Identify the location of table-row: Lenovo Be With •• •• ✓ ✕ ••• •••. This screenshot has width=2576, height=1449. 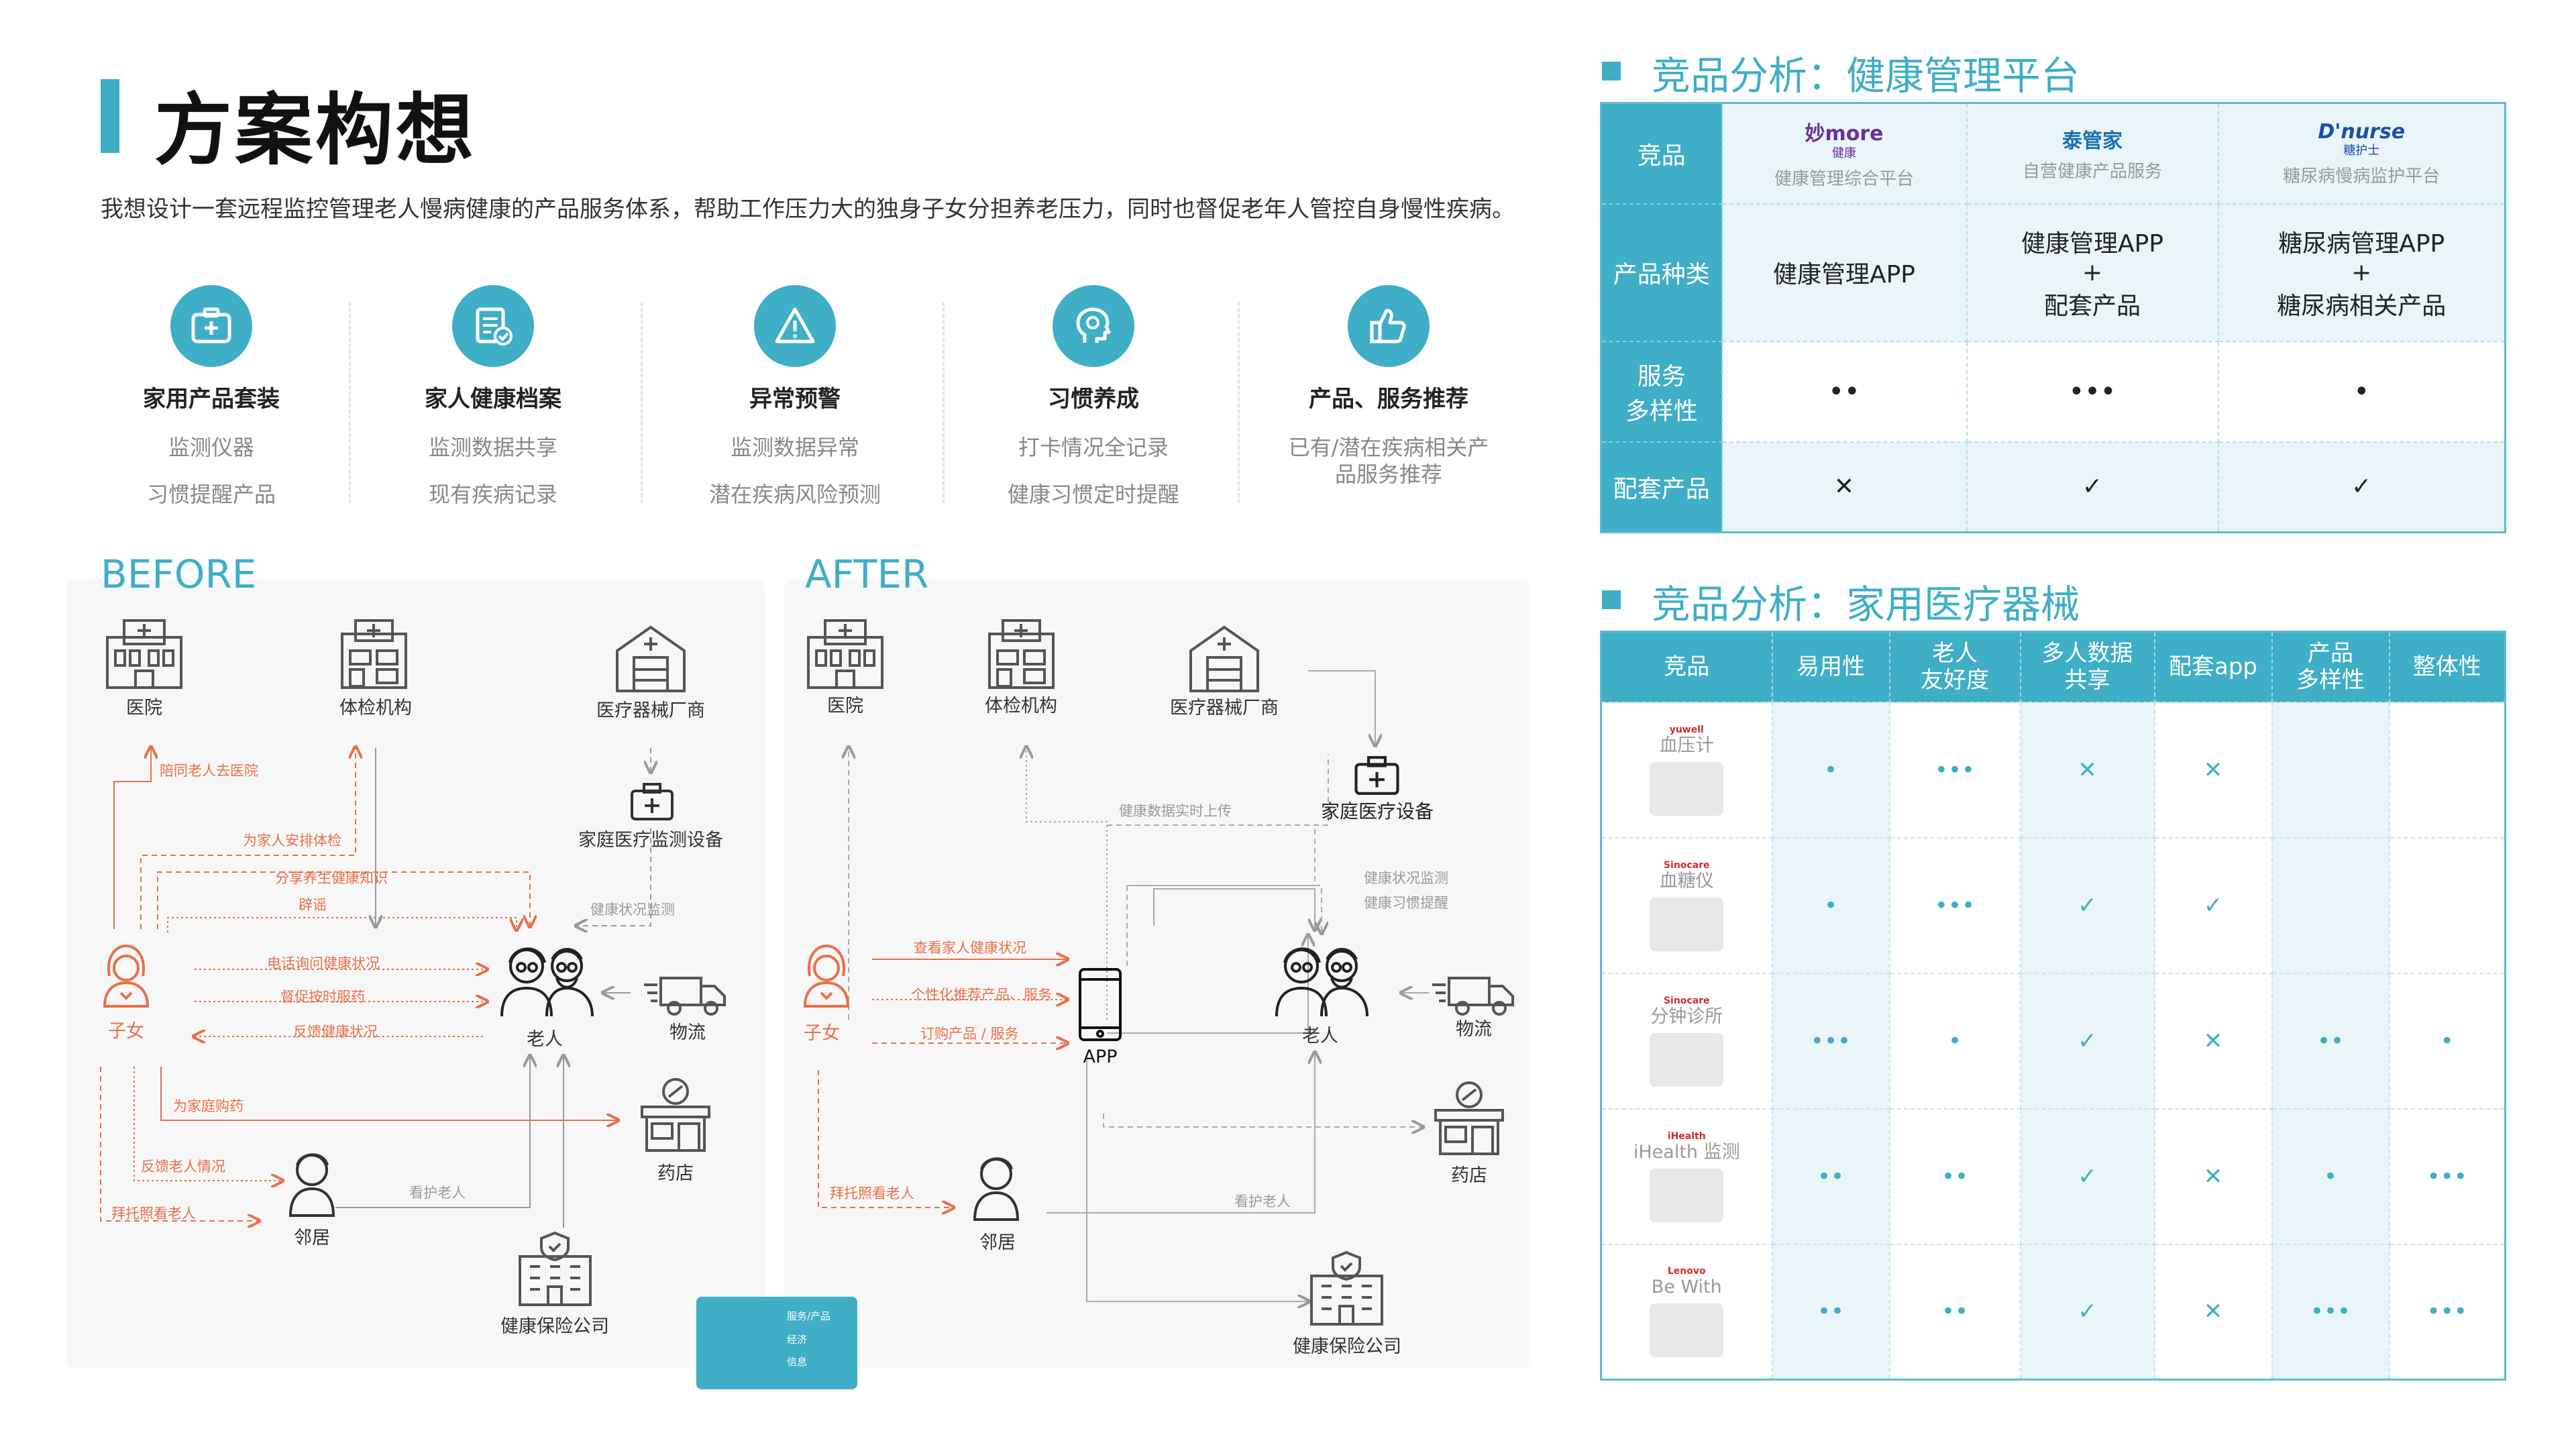
(2053, 1312).